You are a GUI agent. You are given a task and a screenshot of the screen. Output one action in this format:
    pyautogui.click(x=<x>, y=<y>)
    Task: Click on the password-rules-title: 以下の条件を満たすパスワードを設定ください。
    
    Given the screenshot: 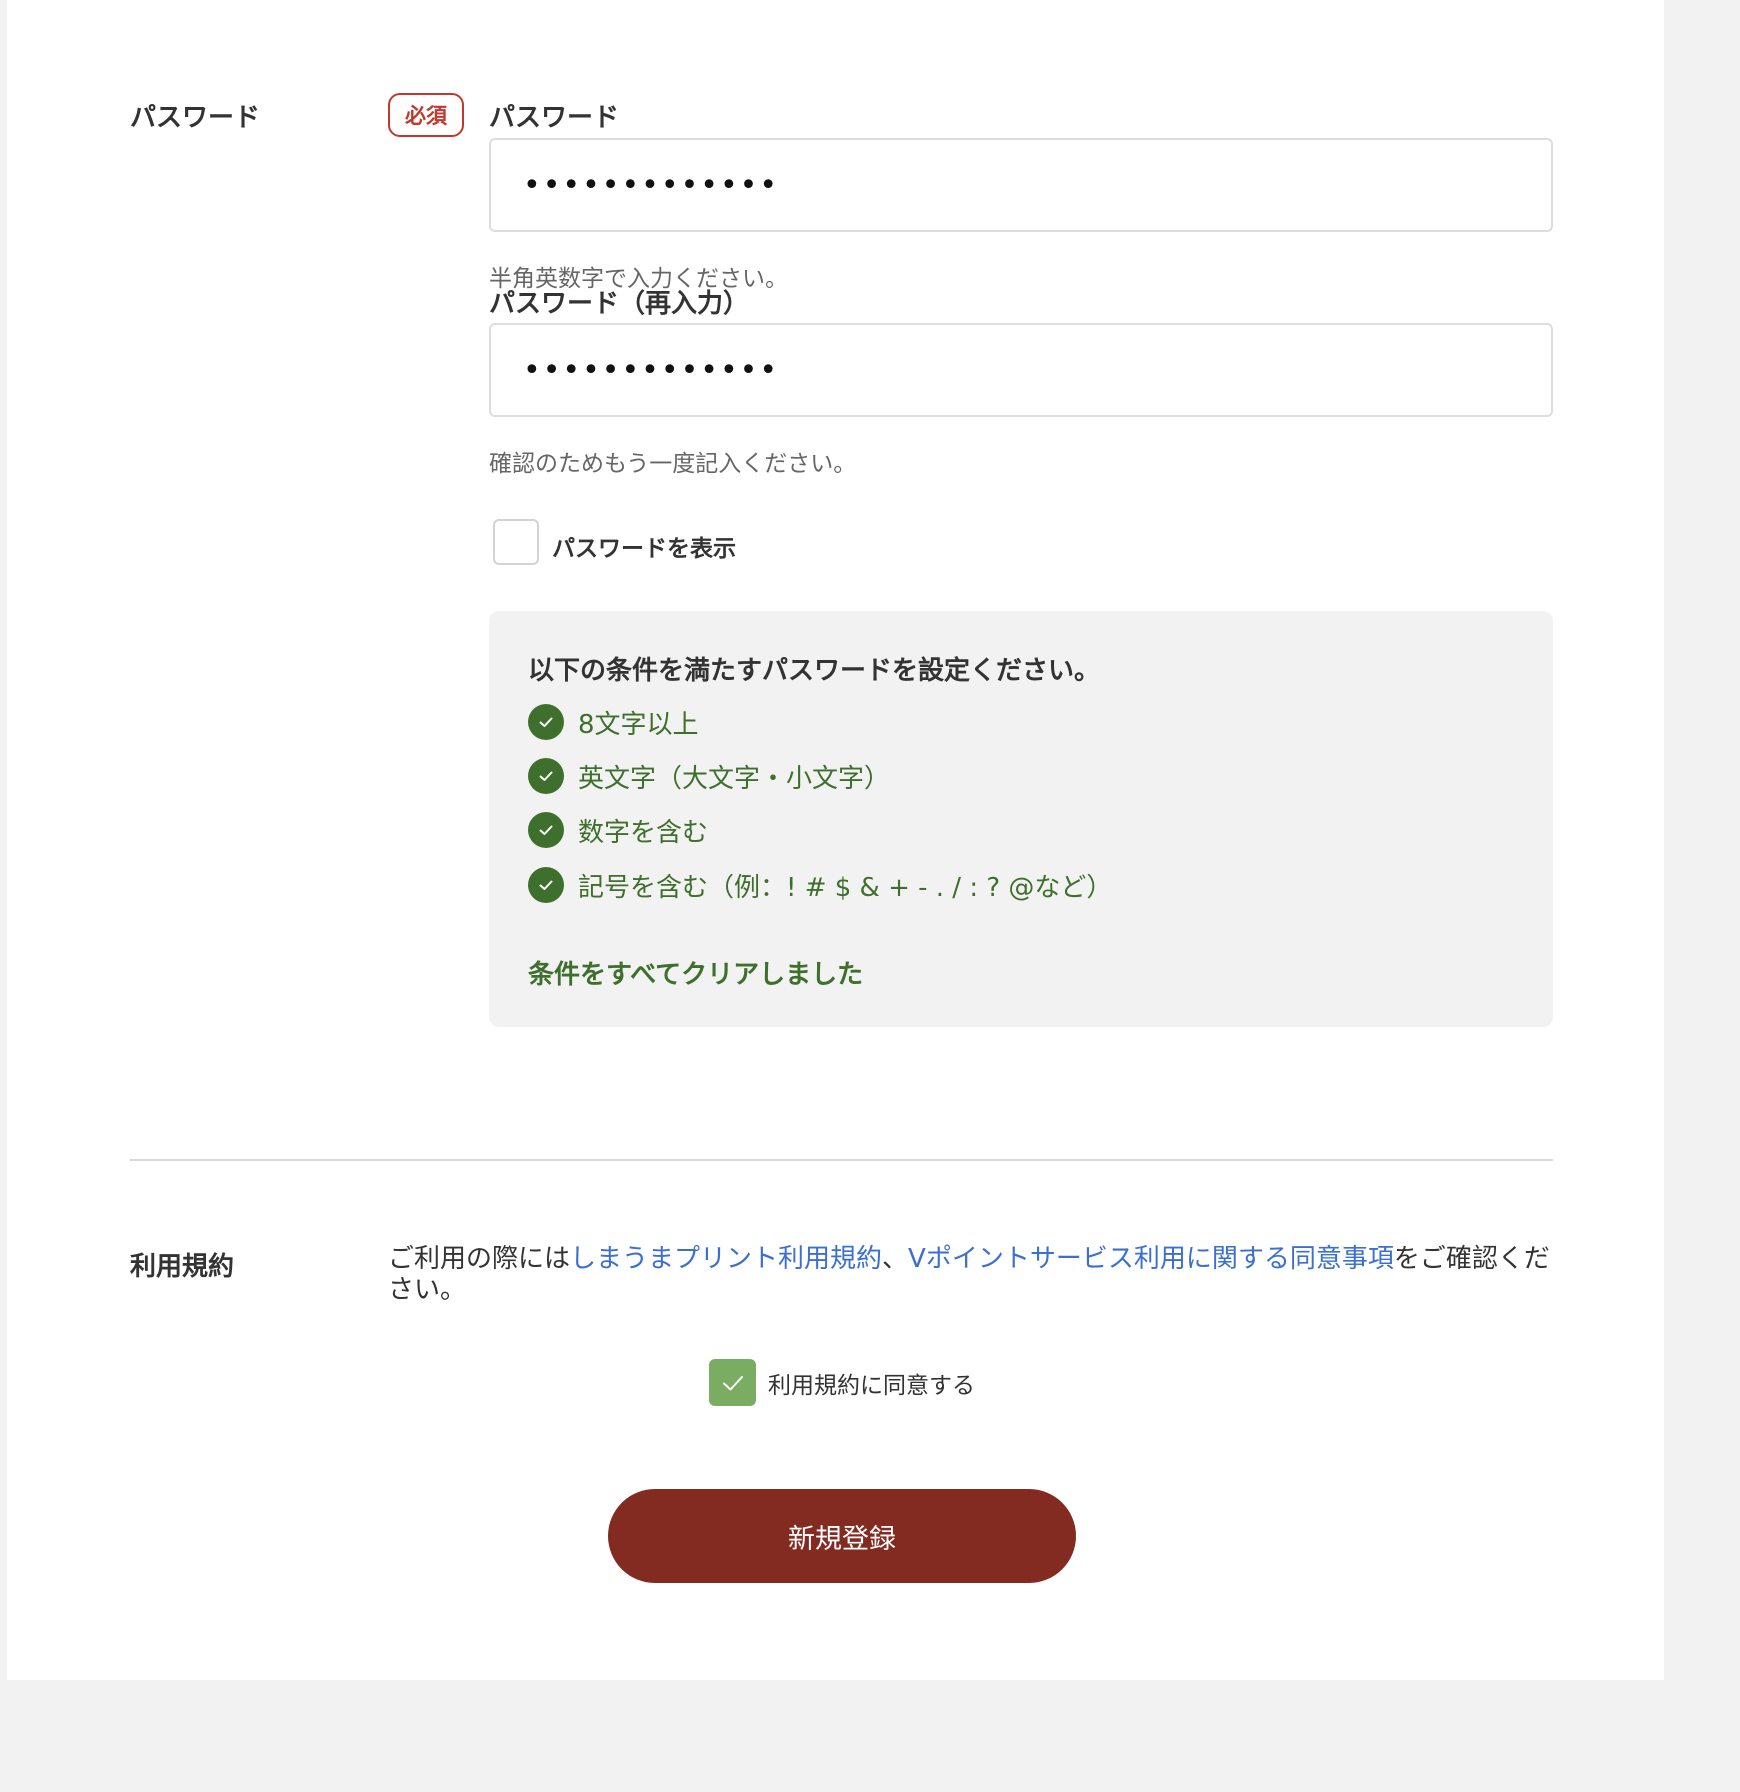 What is the action you would take?
    pyautogui.click(x=814, y=671)
    